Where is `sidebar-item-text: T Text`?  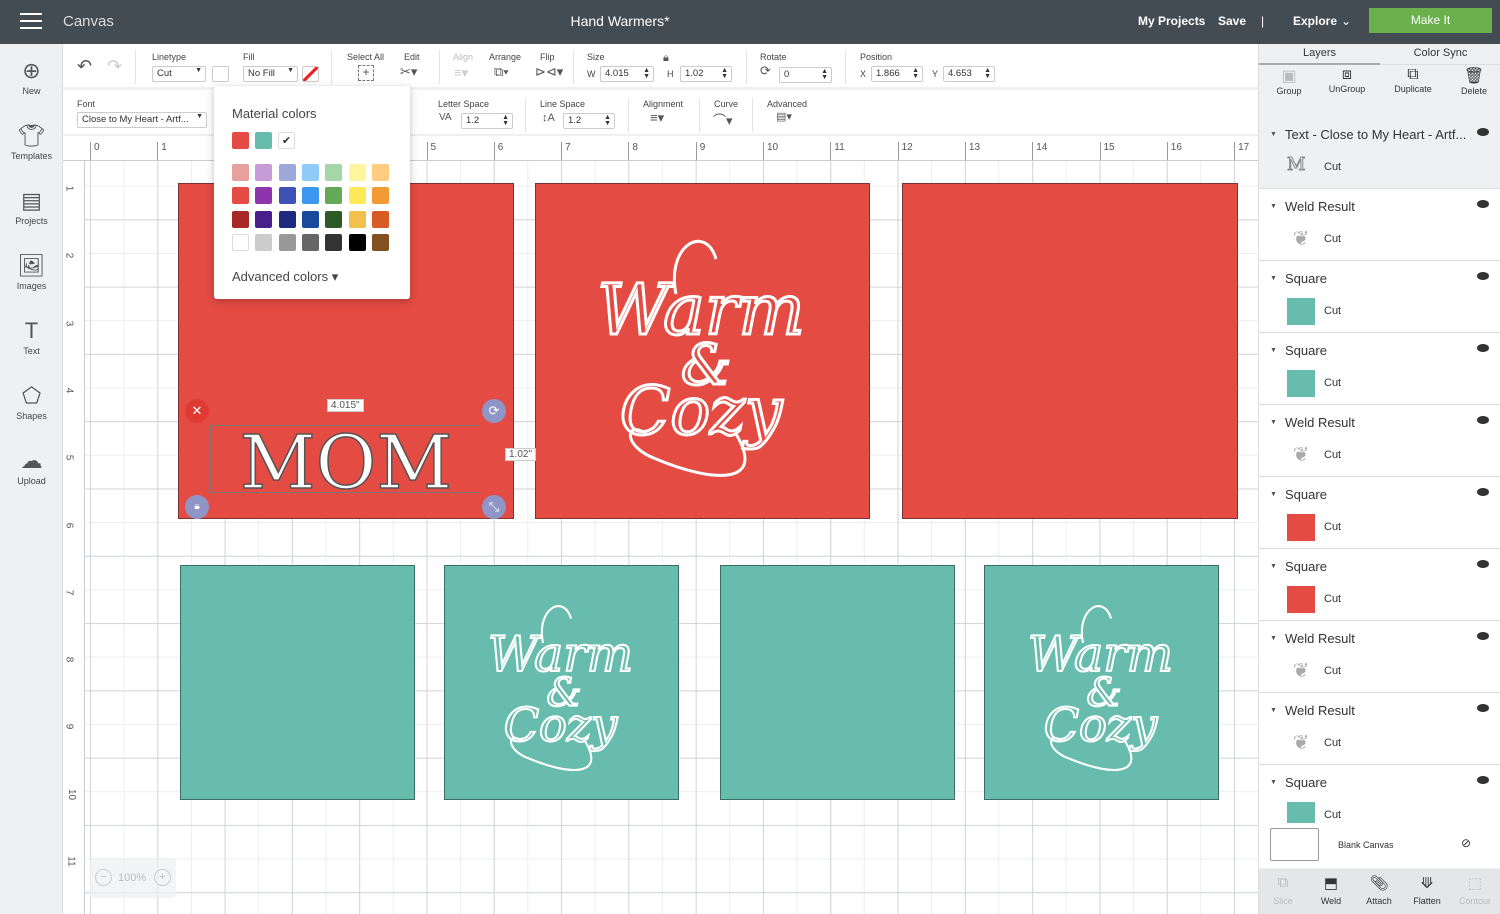 sidebar-item-text: T Text is located at coordinates (31, 337).